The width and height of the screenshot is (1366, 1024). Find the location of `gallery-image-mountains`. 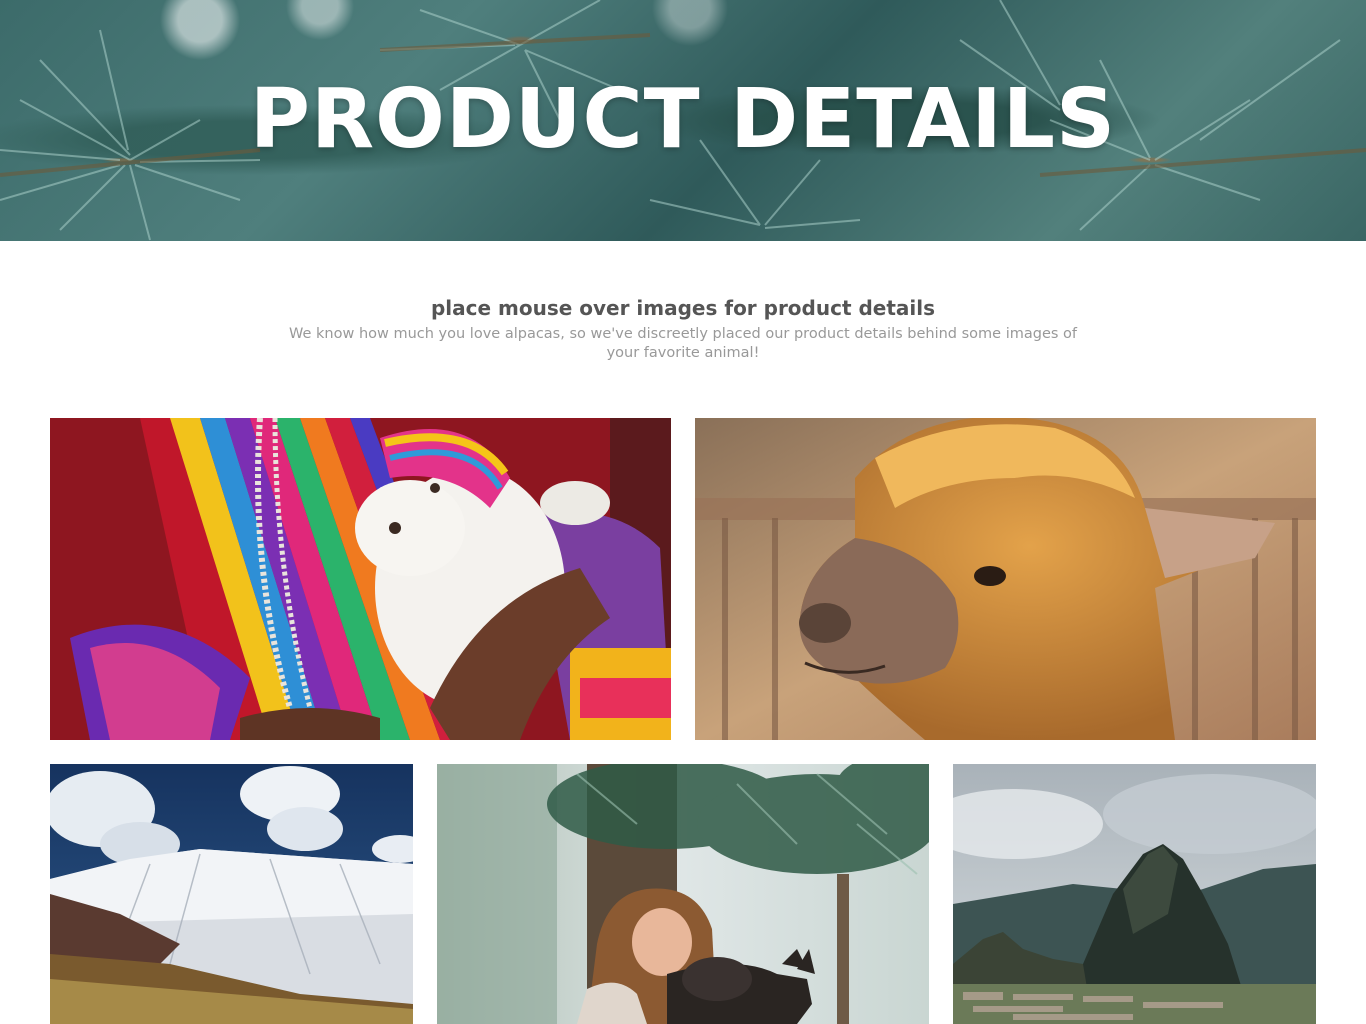

gallery-image-mountains is located at coordinates (231, 894).